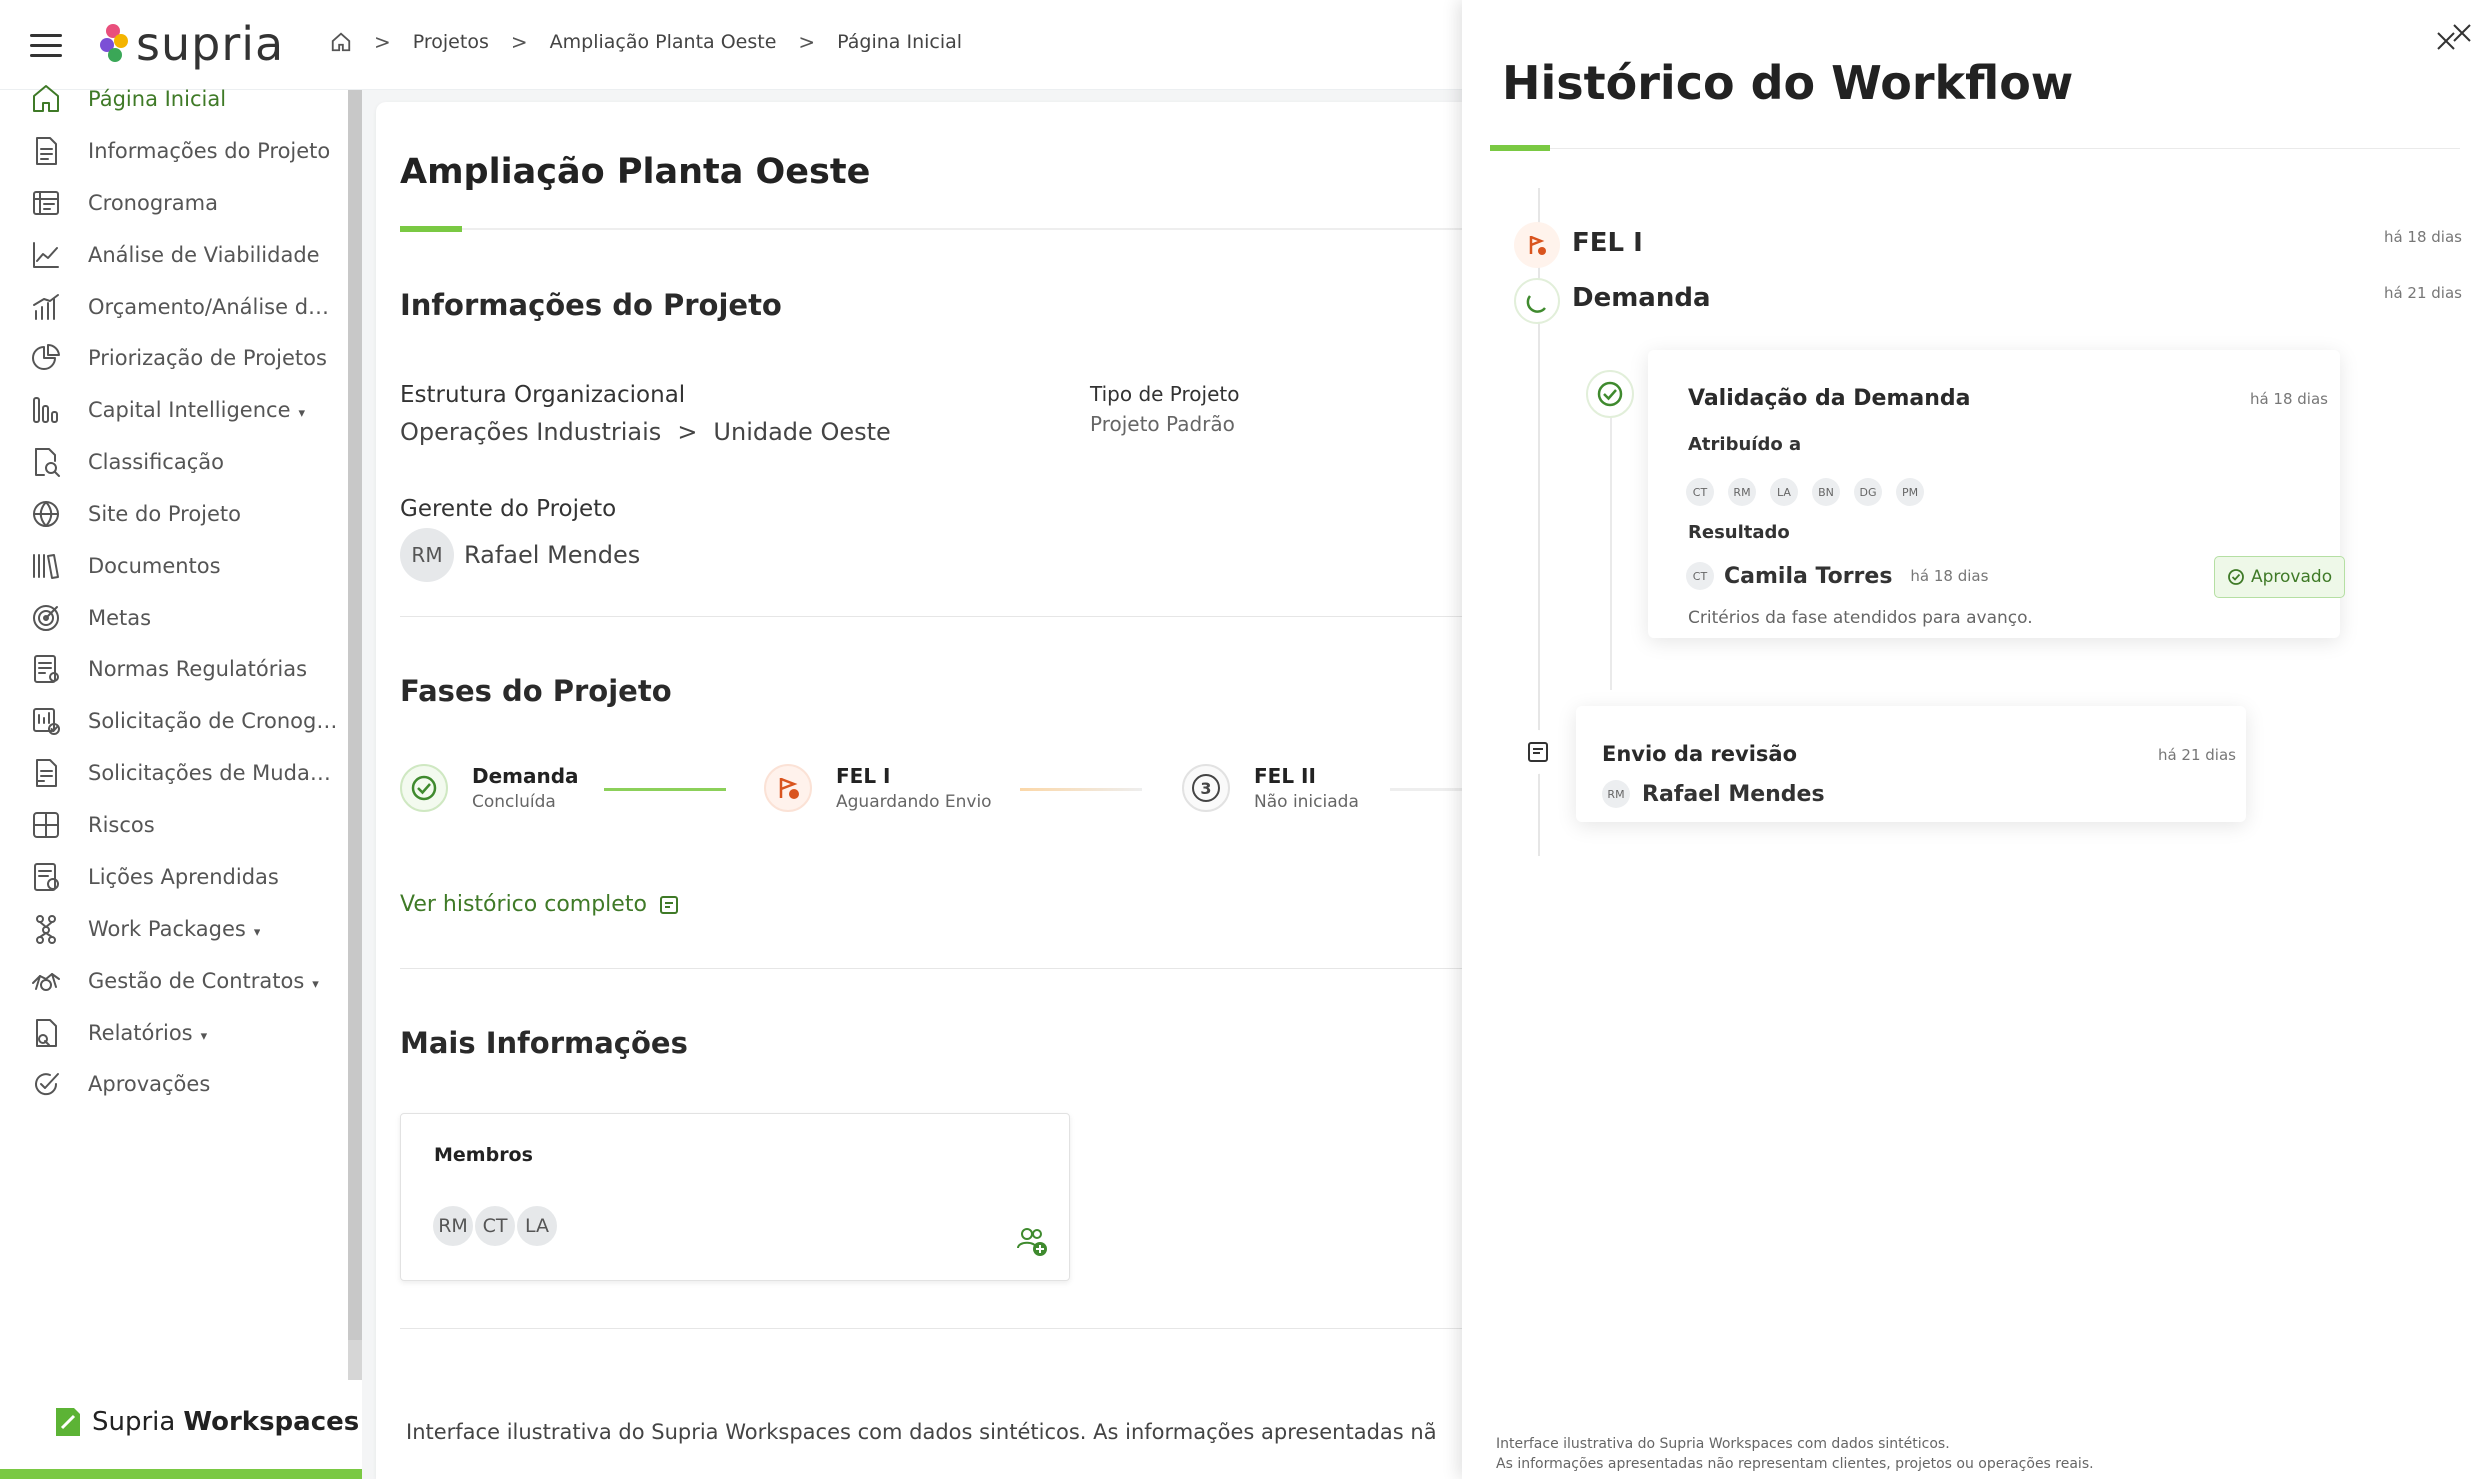 This screenshot has height=1479, width=2492. What do you see at coordinates (2422, 237) in the screenshot?
I see `event-fel-1-time: há 18 dias` at bounding box center [2422, 237].